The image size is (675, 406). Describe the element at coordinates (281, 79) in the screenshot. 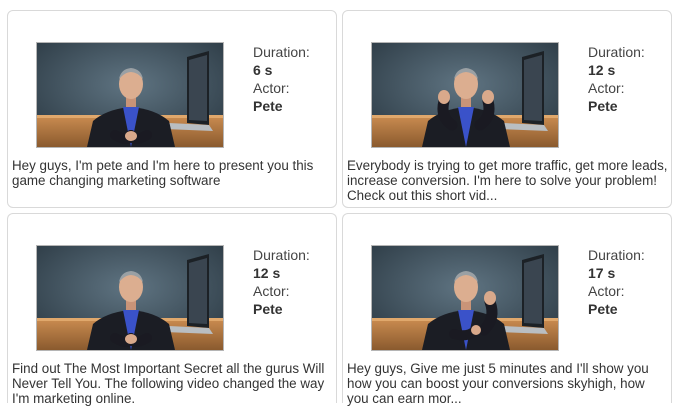

I see `video-meta: Duration: 6 s Actor: Pete` at that location.